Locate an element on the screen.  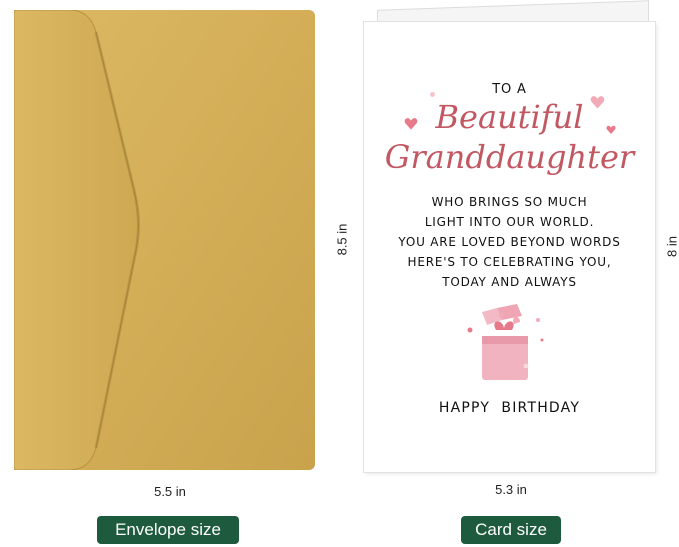
gift-box-illustration is located at coordinates (505, 342).